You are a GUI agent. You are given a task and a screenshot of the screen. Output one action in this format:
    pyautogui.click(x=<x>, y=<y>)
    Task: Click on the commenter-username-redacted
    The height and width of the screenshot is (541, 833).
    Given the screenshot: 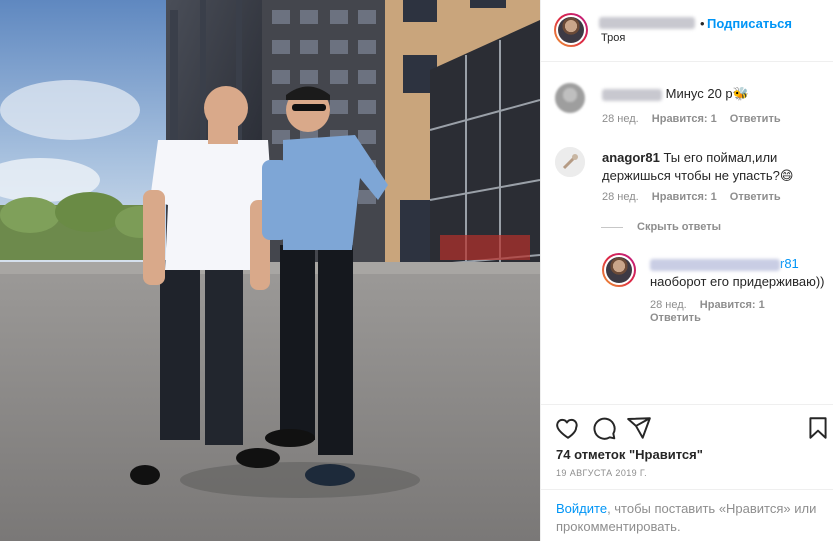 What is the action you would take?
    pyautogui.click(x=632, y=94)
    